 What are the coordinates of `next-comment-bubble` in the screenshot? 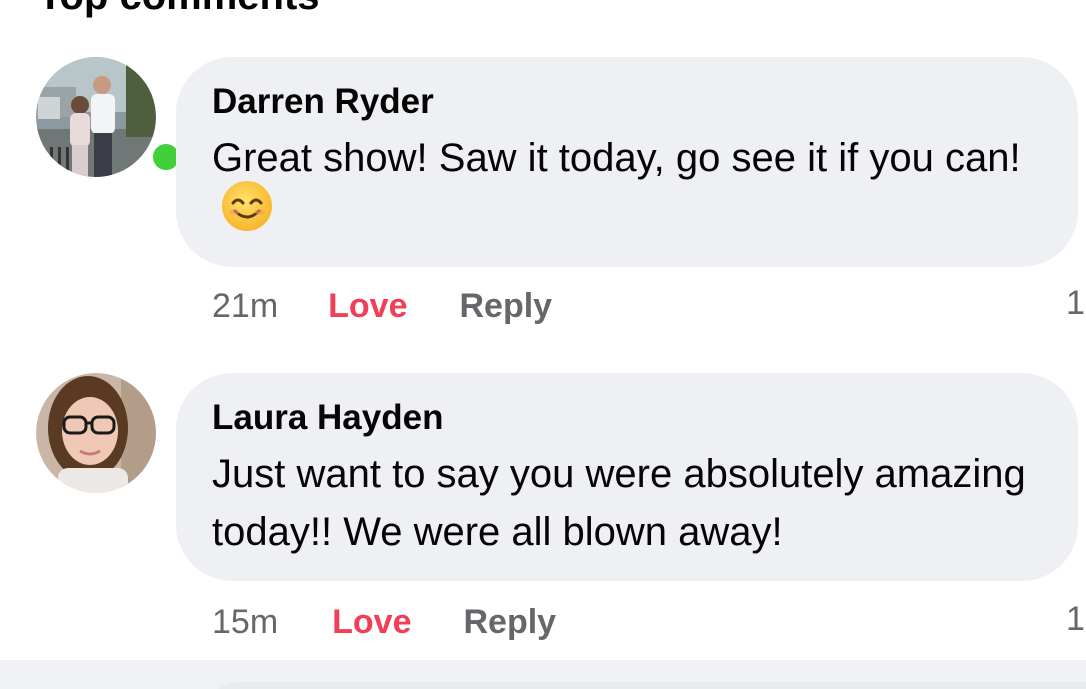 It's located at (643, 685).